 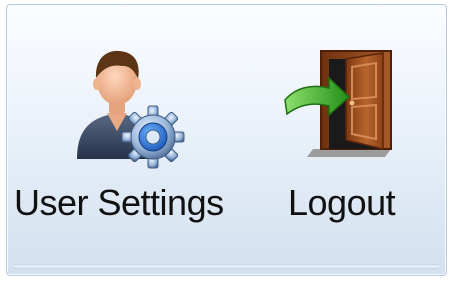 I want to click on user-settings-icon, so click(x=131, y=109).